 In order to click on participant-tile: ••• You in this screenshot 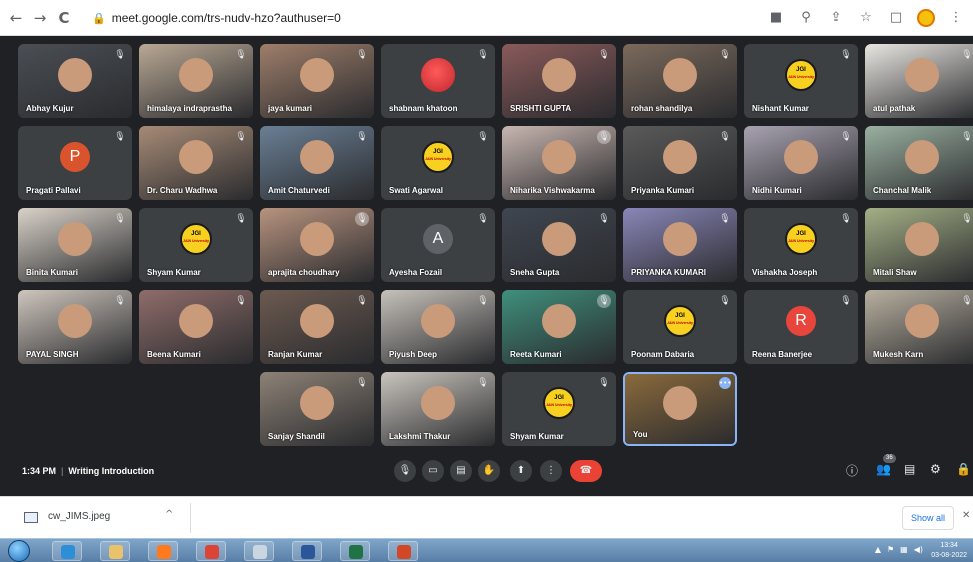, I will do `click(680, 409)`.